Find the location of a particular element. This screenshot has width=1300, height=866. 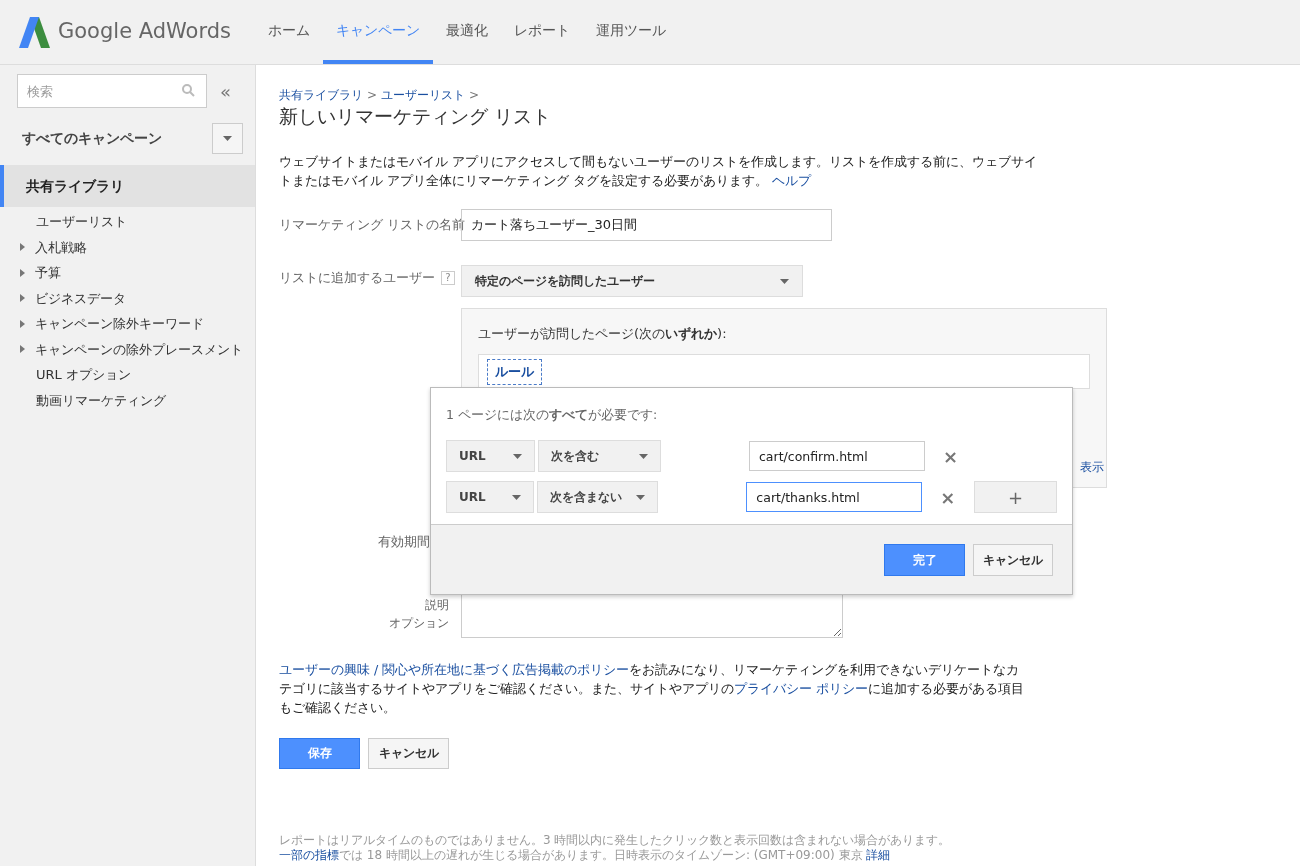

policy-link: ユーザーの興味 / 関心や所在地に基づく広告掲載のポリシー is located at coordinates (454, 669).